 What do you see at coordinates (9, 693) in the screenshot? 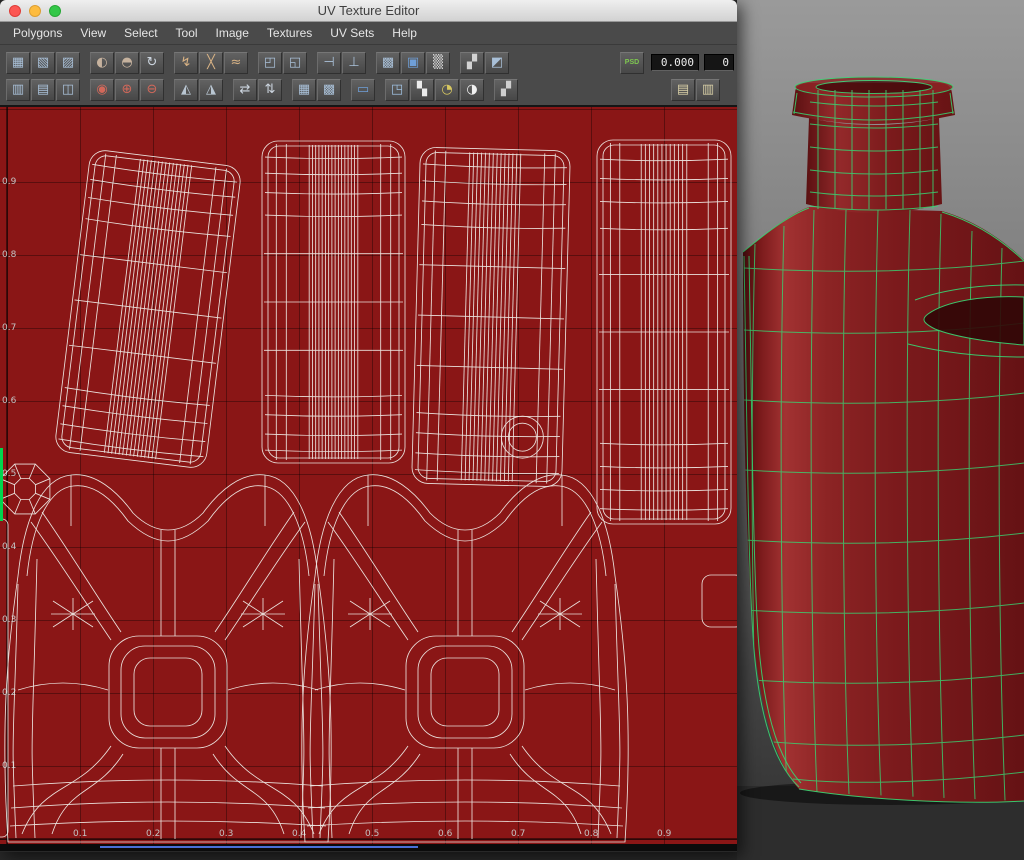
I see `v-axis-tick: 0.2` at bounding box center [9, 693].